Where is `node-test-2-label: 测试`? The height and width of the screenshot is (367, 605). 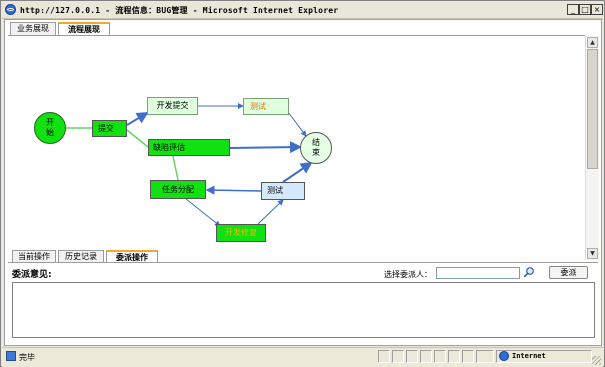 node-test-2-label: 测试 is located at coordinates (275, 190).